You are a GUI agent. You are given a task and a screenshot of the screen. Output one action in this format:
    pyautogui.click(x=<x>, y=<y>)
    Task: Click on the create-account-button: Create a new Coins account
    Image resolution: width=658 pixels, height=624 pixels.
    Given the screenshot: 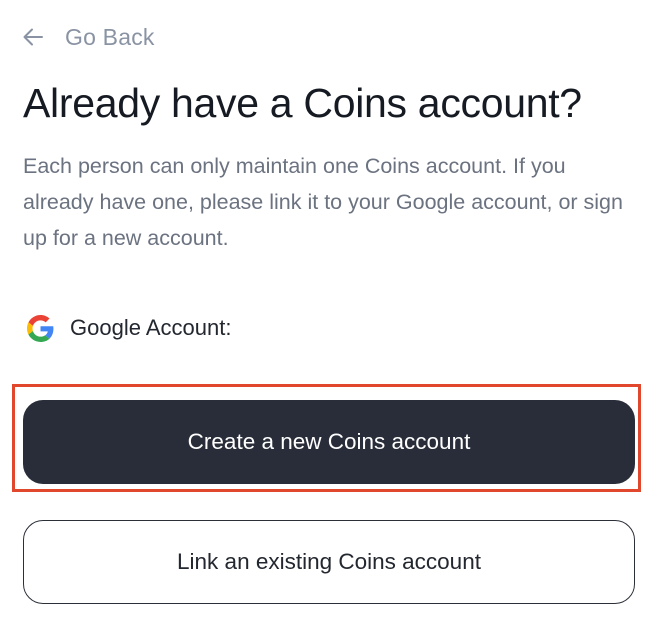 What is the action you would take?
    pyautogui.click(x=329, y=442)
    